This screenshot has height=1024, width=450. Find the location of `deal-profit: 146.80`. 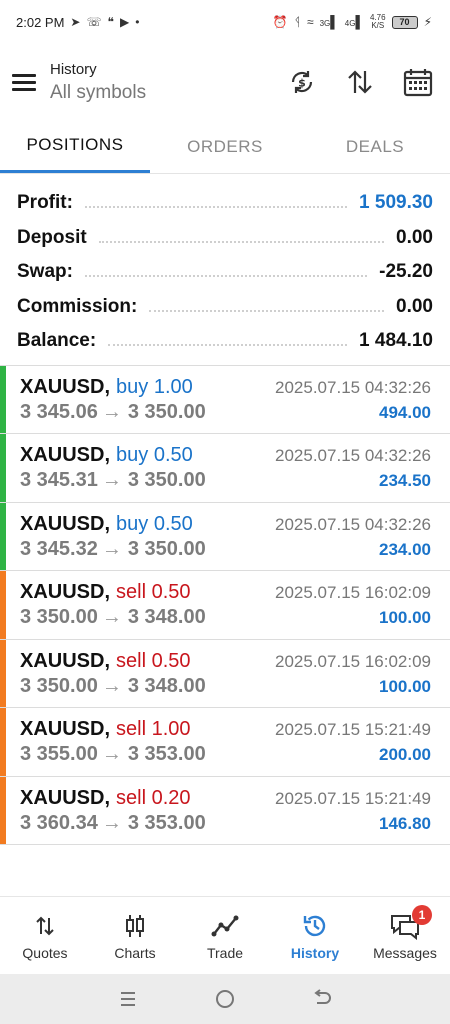

deal-profit: 146.80 is located at coordinates (405, 823).